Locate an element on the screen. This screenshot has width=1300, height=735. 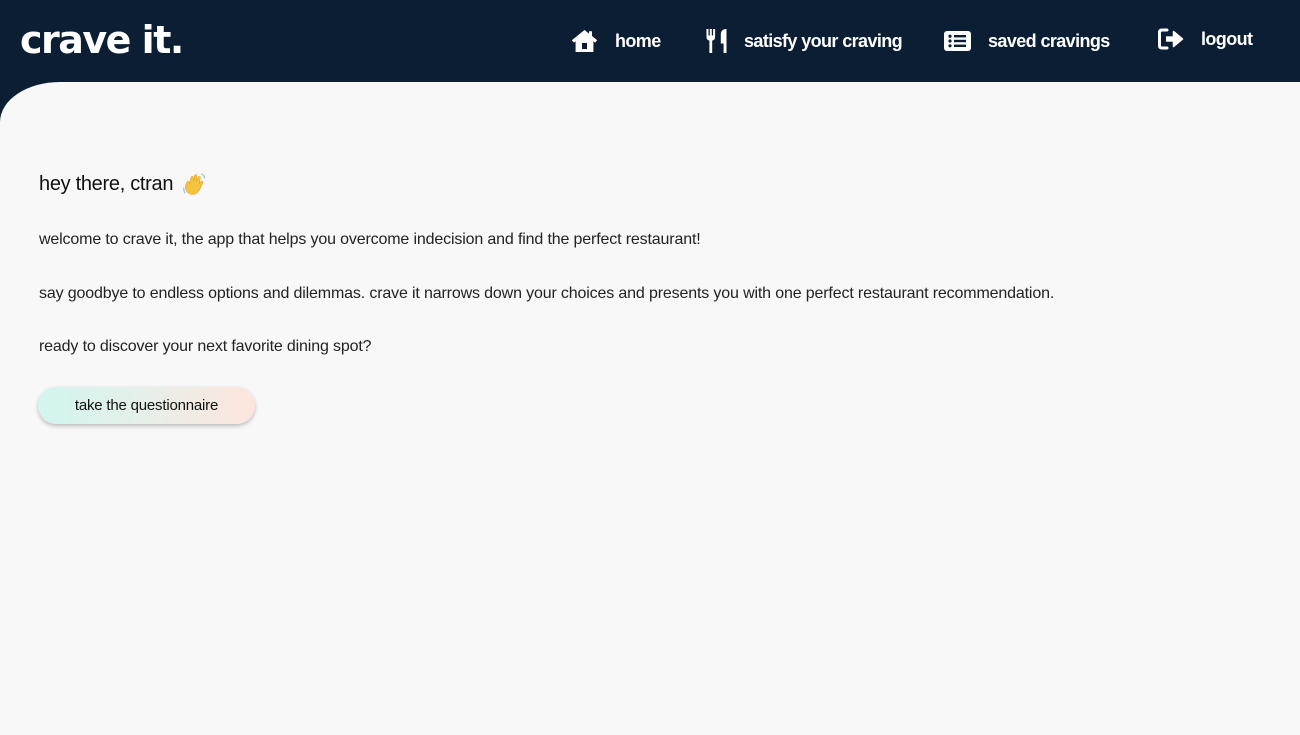
take-questionnaire-button: take the questionnaire is located at coordinates (146, 405).